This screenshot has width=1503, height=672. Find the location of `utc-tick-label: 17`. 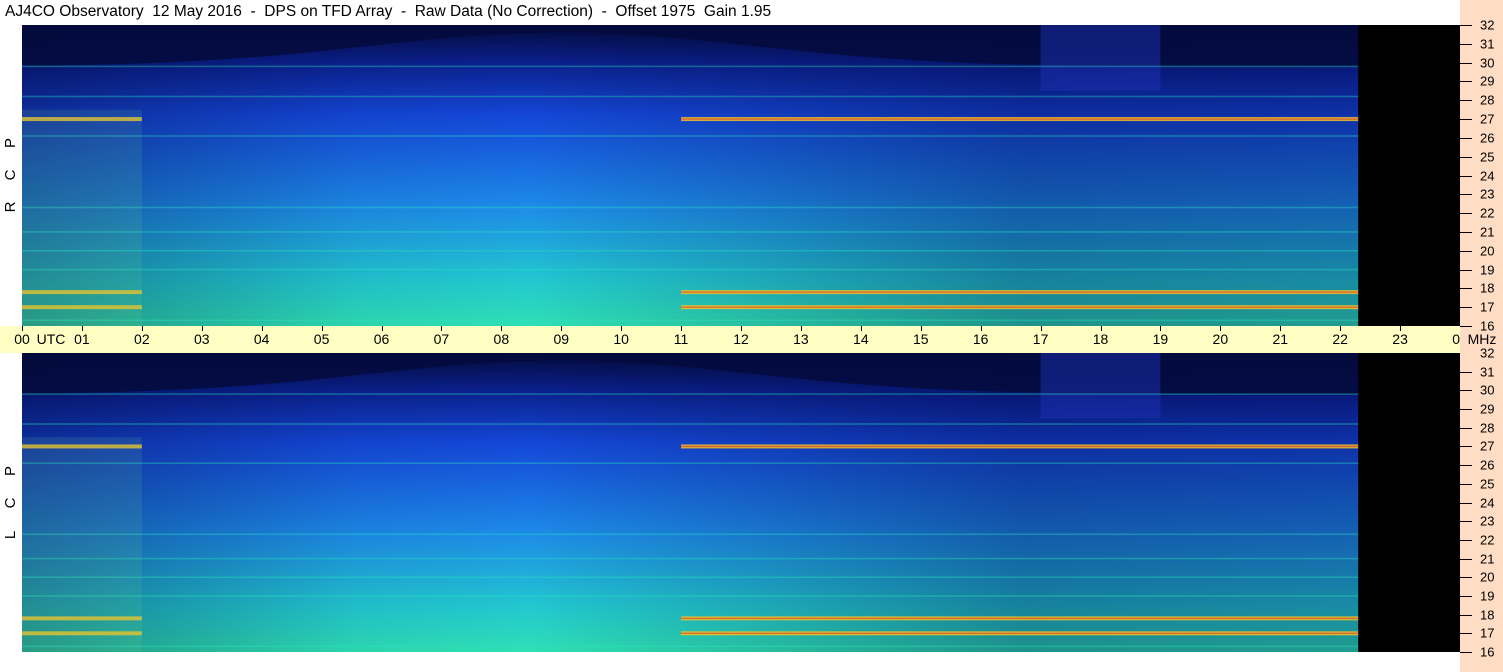

utc-tick-label: 17 is located at coordinates (1040, 339).